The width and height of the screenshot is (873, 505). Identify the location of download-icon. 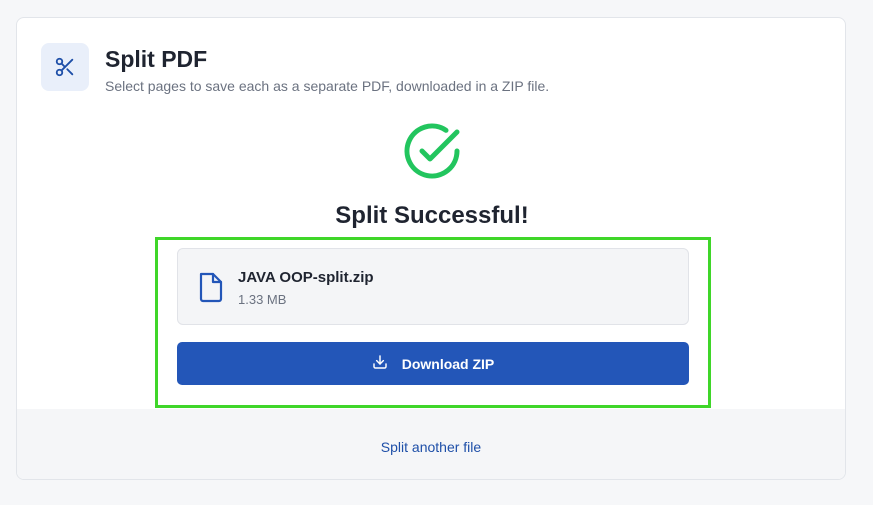
(380, 363).